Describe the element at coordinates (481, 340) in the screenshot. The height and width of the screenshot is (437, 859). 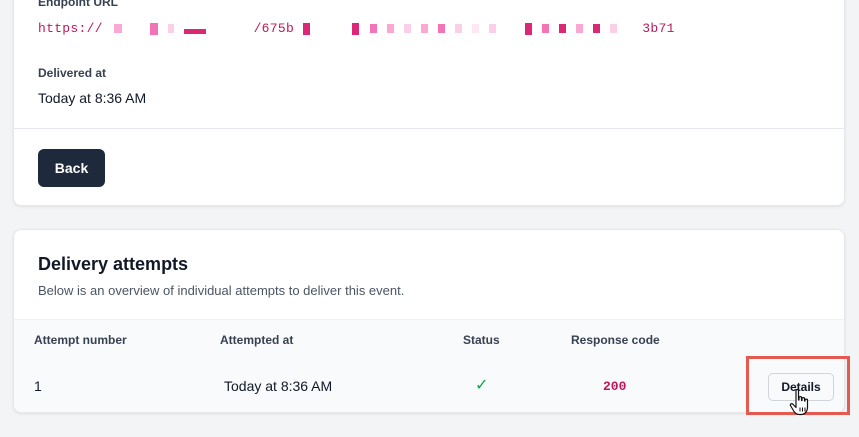
I see `column-header-status: Status` at that location.